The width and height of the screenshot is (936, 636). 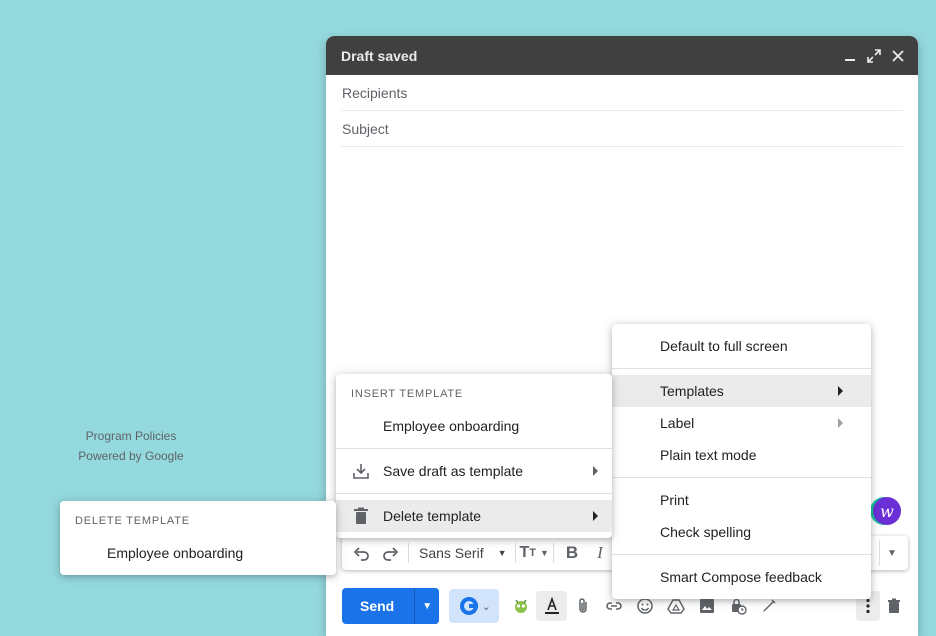 What do you see at coordinates (131, 456) in the screenshot?
I see `powered-by-google-link: Powered by Google` at bounding box center [131, 456].